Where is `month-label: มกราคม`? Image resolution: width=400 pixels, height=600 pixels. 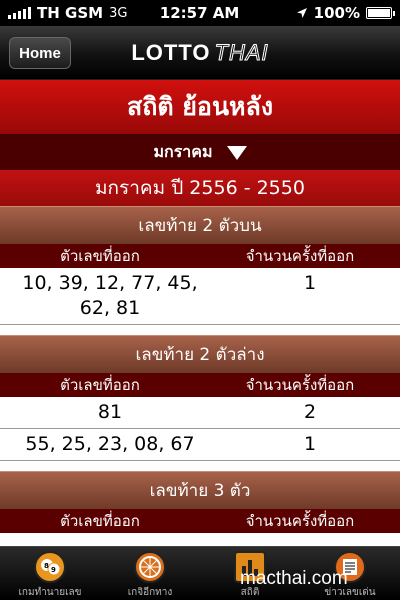
month-label: มกราคม is located at coordinates (183, 151).